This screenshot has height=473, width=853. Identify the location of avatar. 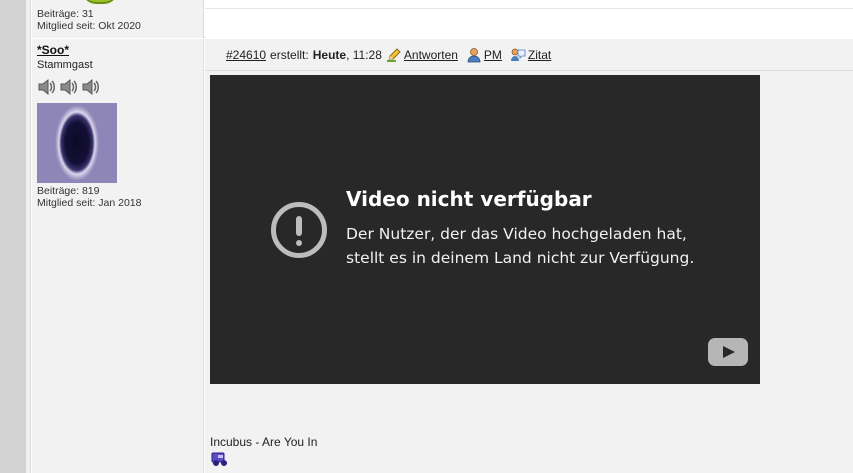
(77, 143).